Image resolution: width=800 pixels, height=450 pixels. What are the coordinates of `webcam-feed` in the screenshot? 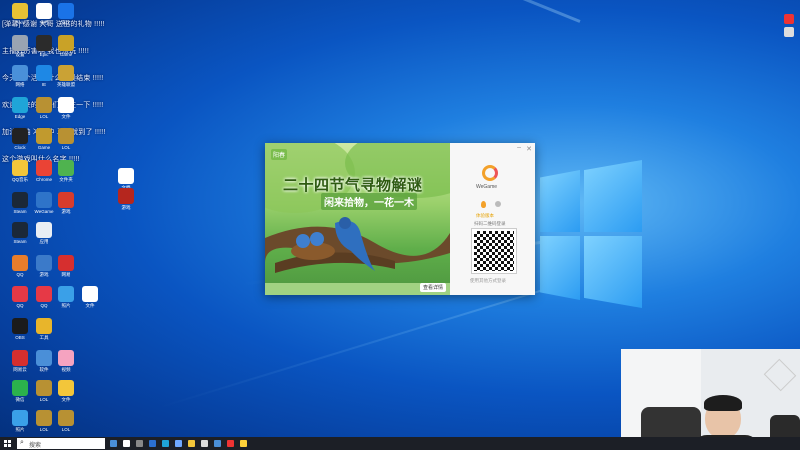 It's located at (710, 399).